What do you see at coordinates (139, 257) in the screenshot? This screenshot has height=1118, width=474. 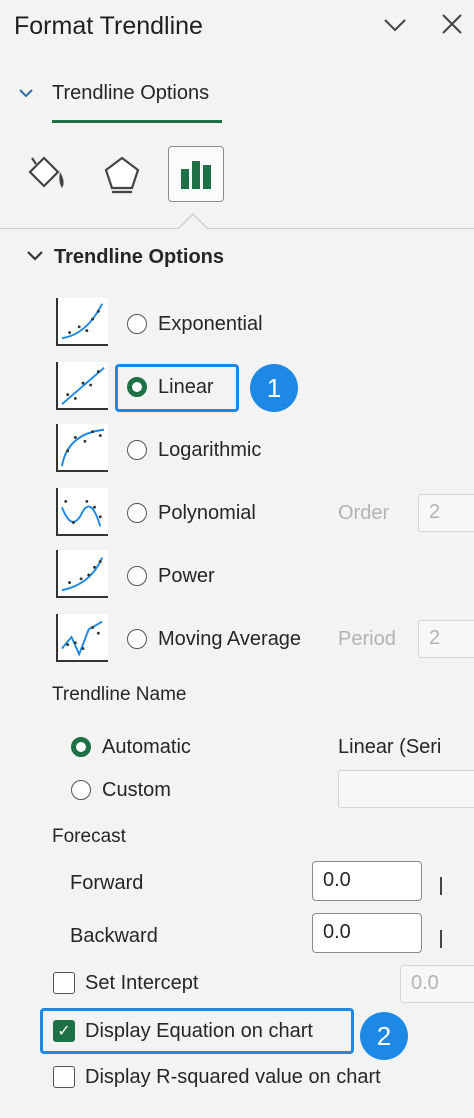 I see `section-trendline-options: Trendline Options` at bounding box center [139, 257].